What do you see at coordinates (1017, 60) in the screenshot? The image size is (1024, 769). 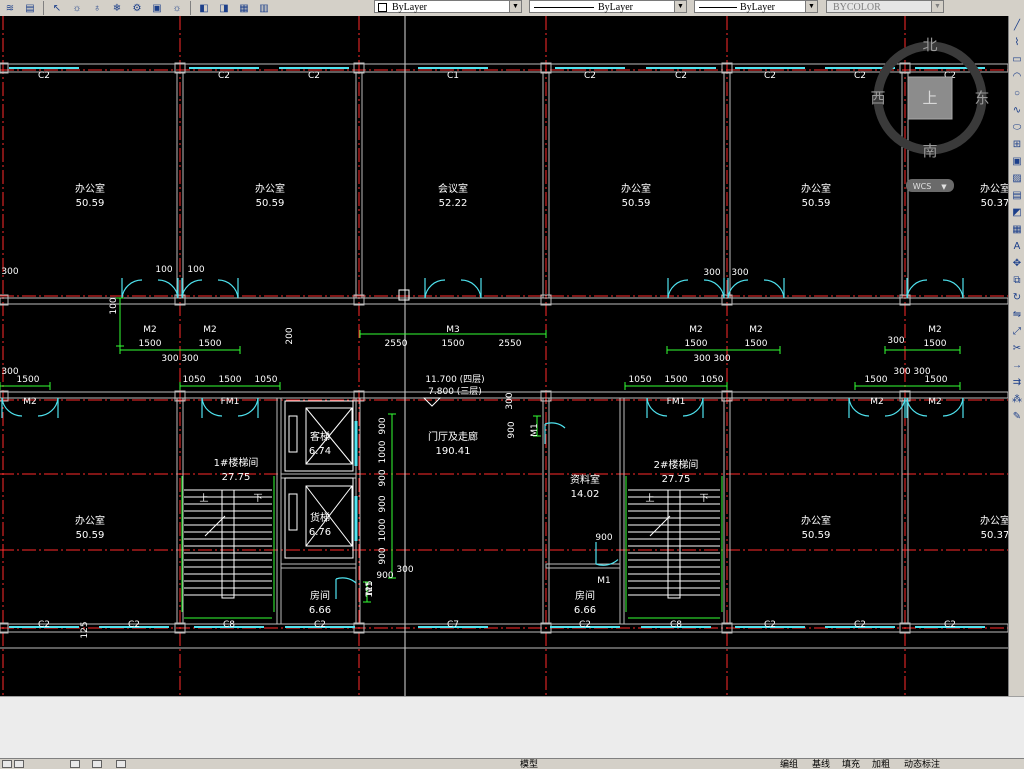 I see `rectangle-icon: ▭` at bounding box center [1017, 60].